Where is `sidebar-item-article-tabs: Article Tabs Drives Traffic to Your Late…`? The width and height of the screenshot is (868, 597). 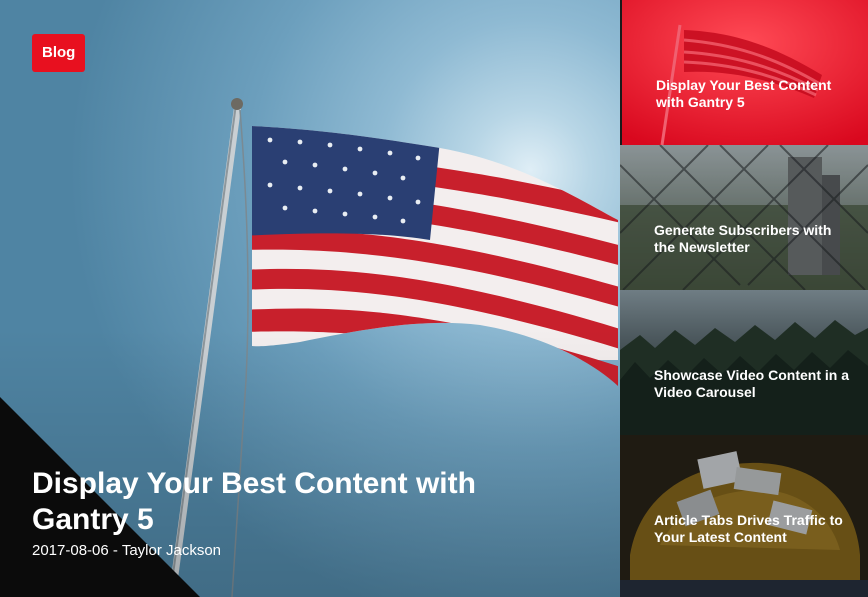
sidebar-item-article-tabs: Article Tabs Drives Traffic to Your Late… is located at coordinates (744, 507).